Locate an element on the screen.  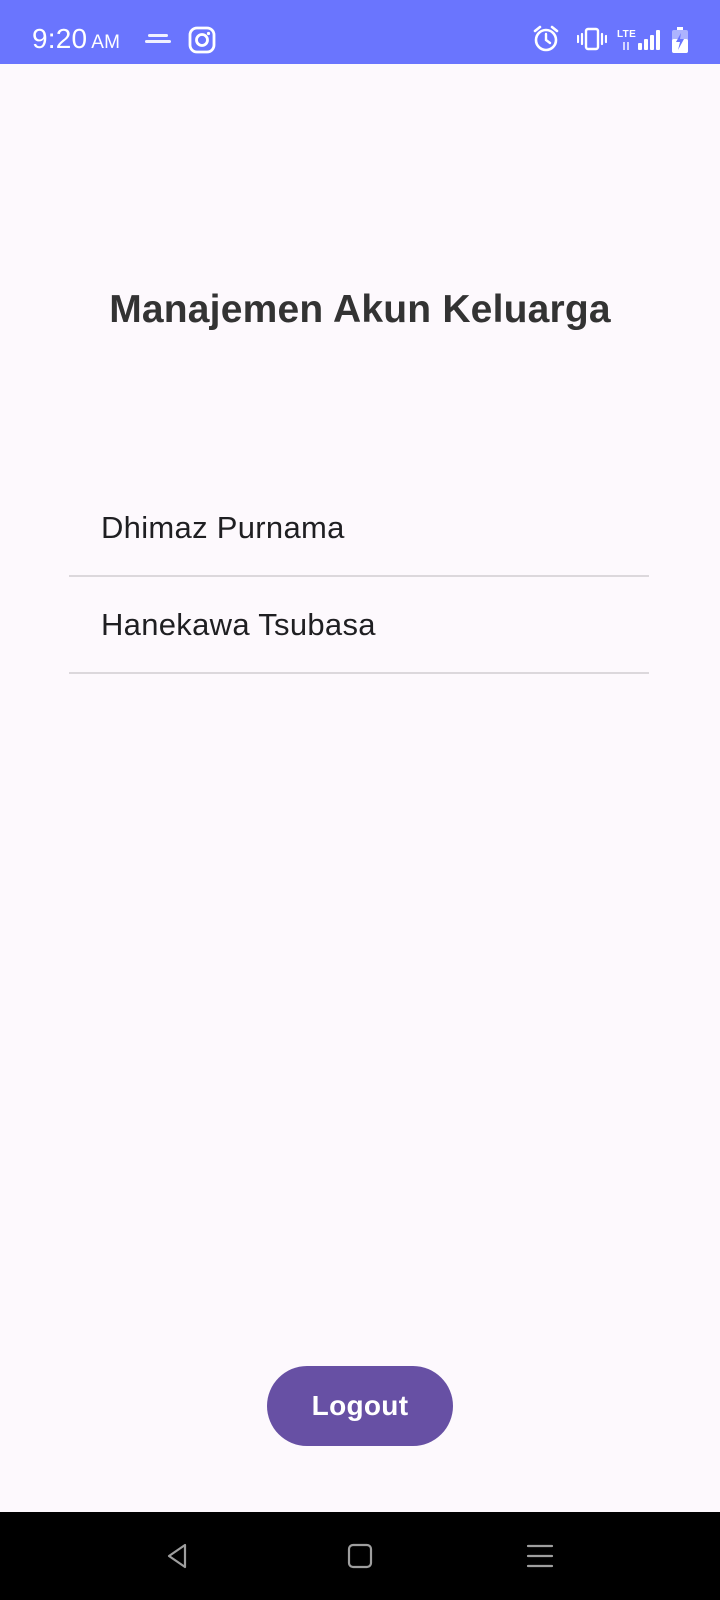
menu-icon is located at coordinates (540, 1556).